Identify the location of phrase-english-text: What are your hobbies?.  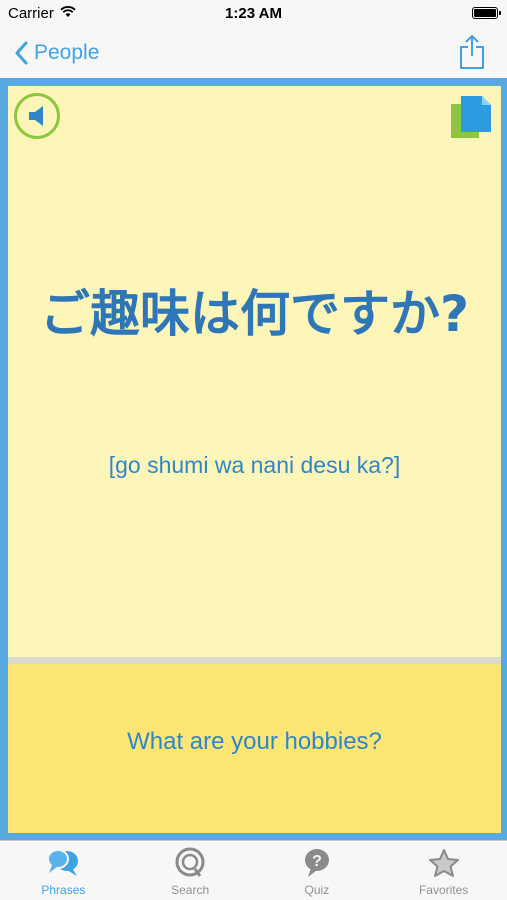
(254, 741).